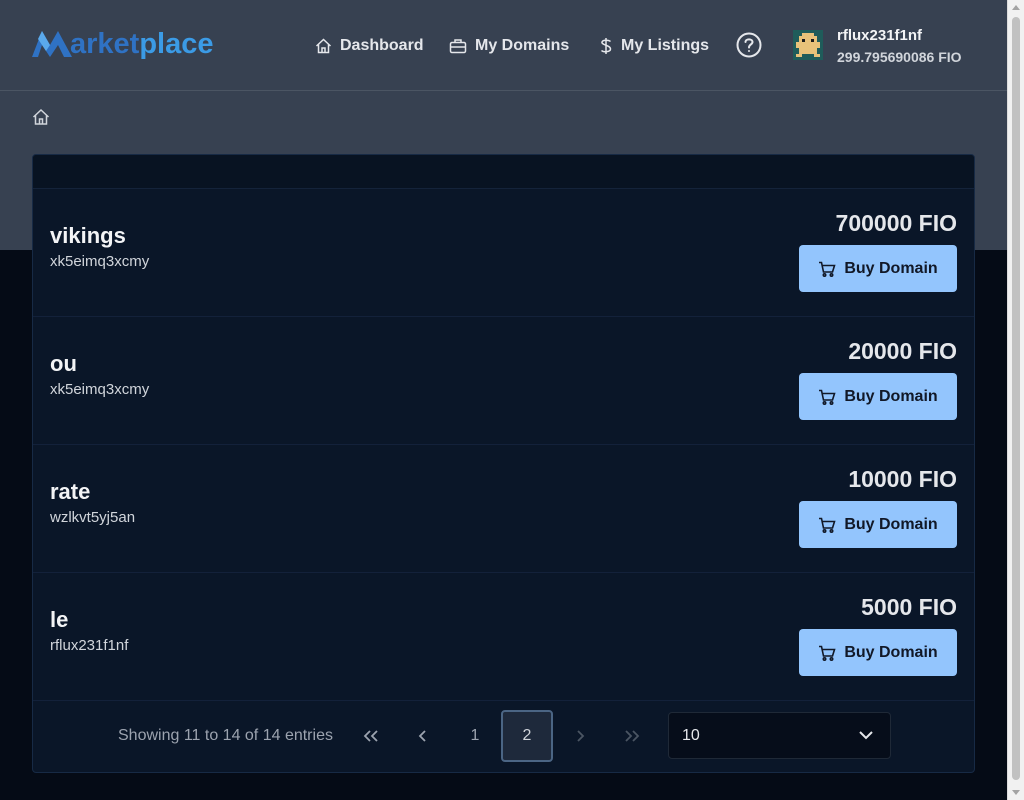 The width and height of the screenshot is (1024, 800). I want to click on page-1-button: 1, so click(475, 736).